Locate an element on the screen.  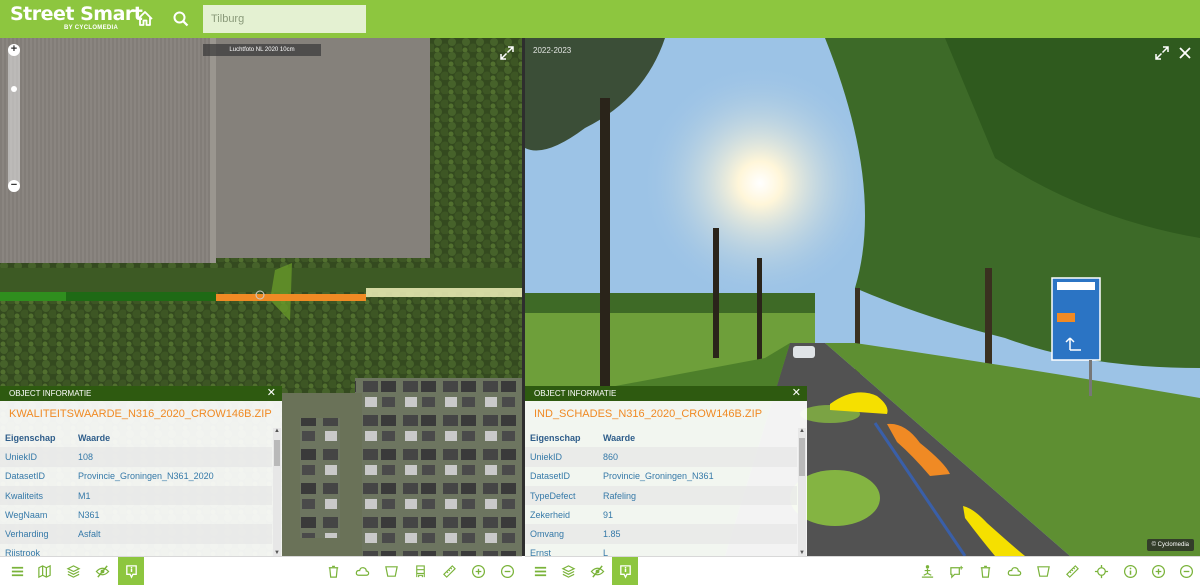
map-source-label: Luchtfoto NL 2020 10cm is located at coordinates (262, 50).